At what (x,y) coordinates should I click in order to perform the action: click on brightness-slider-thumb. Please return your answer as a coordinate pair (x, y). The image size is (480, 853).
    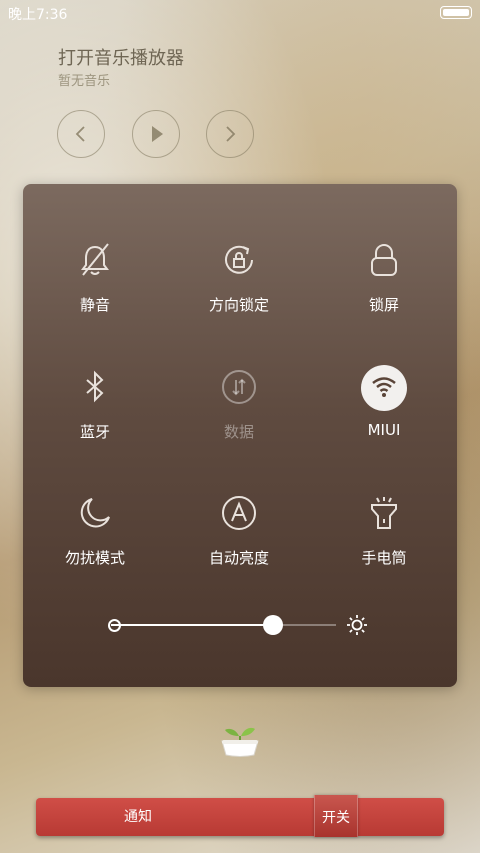
    Looking at the image, I should click on (273, 625).